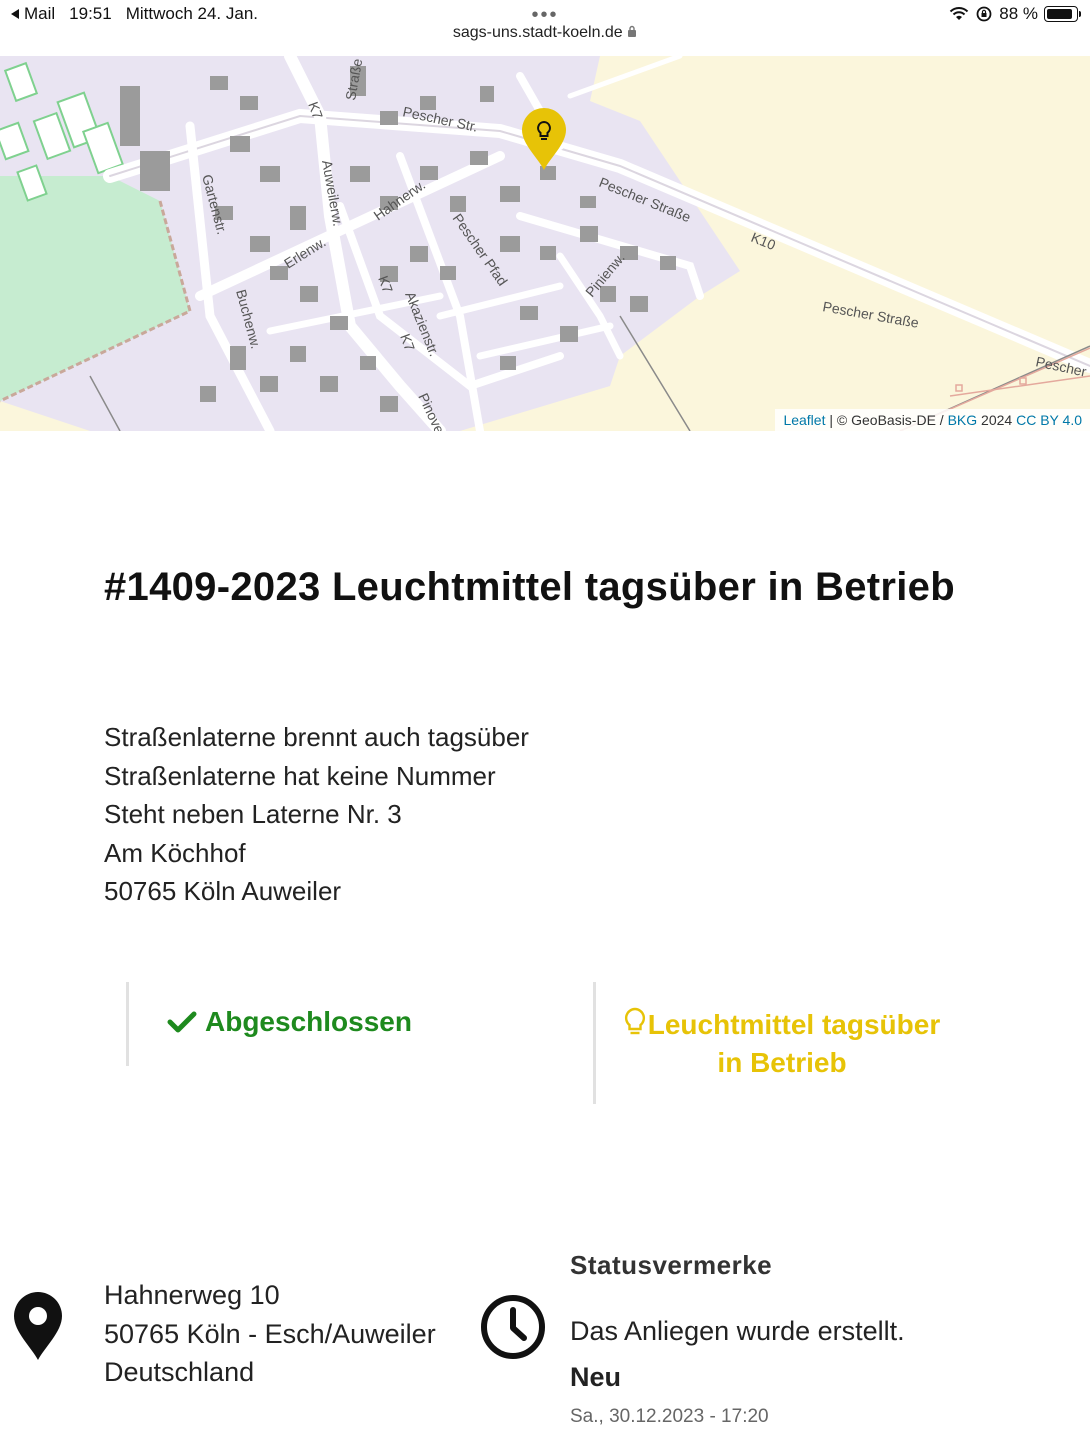 The width and height of the screenshot is (1090, 1453). What do you see at coordinates (38, 1326) in the screenshot?
I see `location-pin-icon` at bounding box center [38, 1326].